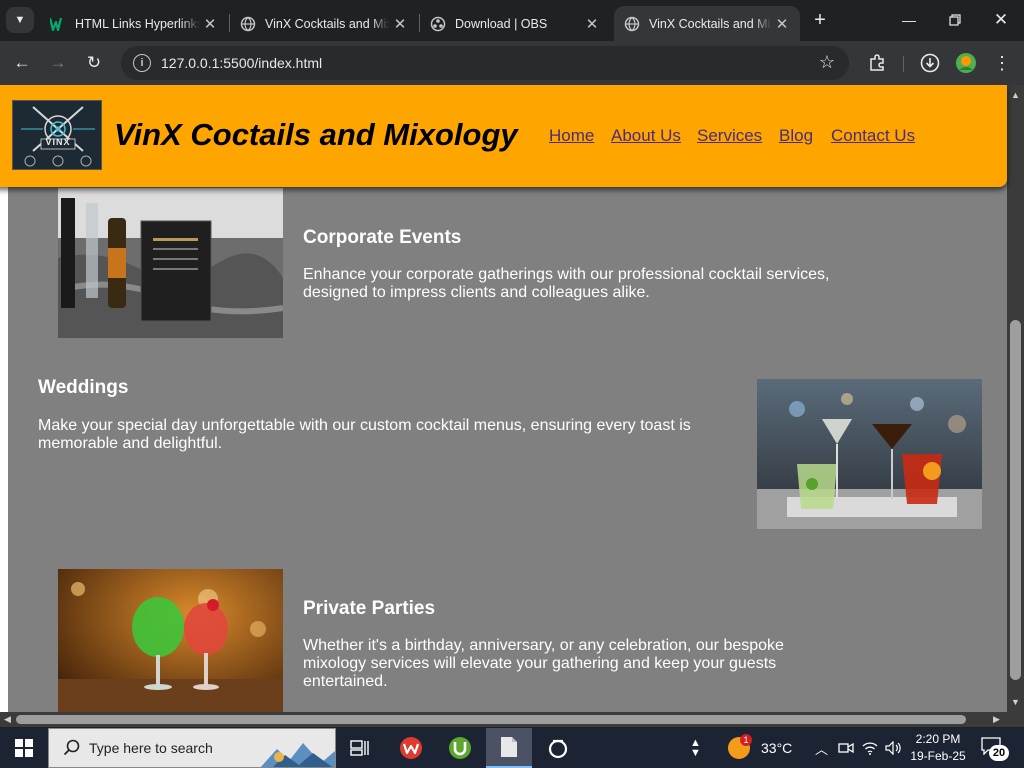 Image resolution: width=1024 pixels, height=768 pixels. What do you see at coordinates (873, 136) in the screenshot?
I see `nav-link-contact-us: Contact Us` at bounding box center [873, 136].